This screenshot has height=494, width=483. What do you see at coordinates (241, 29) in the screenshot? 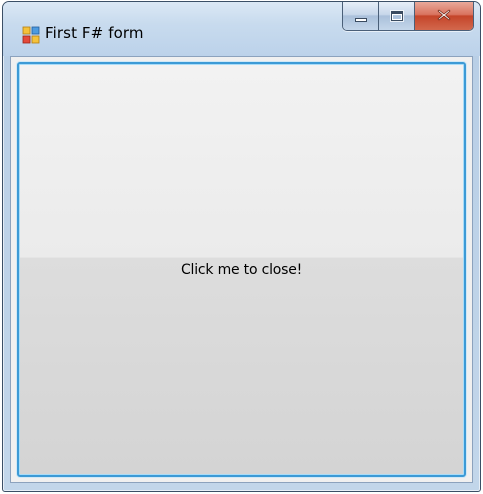
I see `title-bar: First F# form` at bounding box center [241, 29].